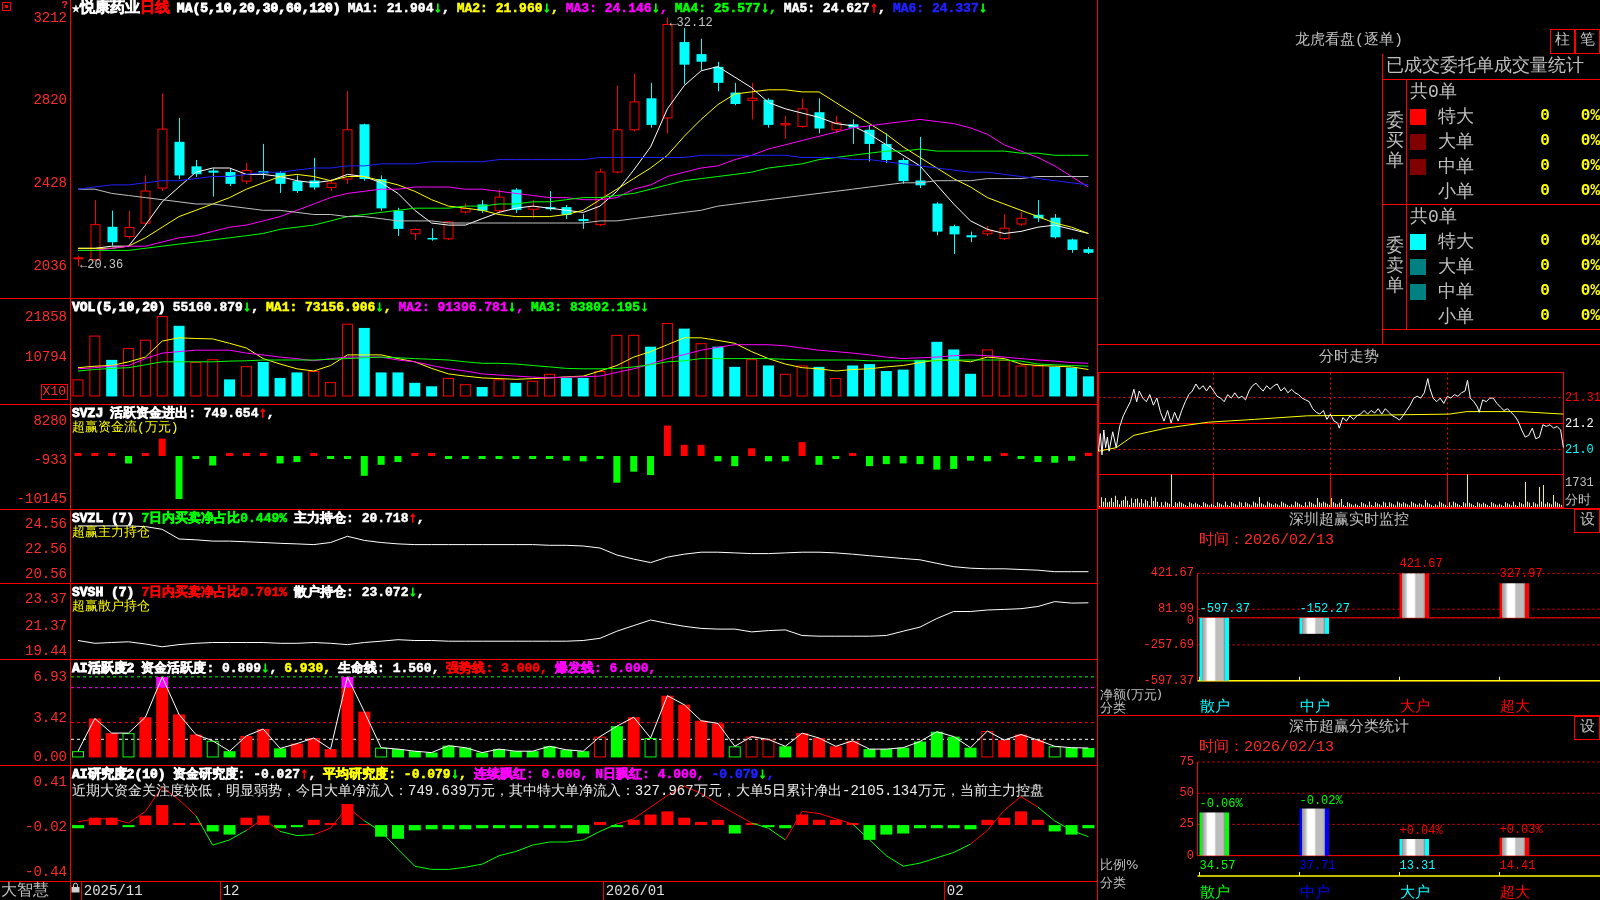 This screenshot has height=900, width=1600. What do you see at coordinates (1317, 865) in the screenshot?
I see `data-label: 37.71` at bounding box center [1317, 865].